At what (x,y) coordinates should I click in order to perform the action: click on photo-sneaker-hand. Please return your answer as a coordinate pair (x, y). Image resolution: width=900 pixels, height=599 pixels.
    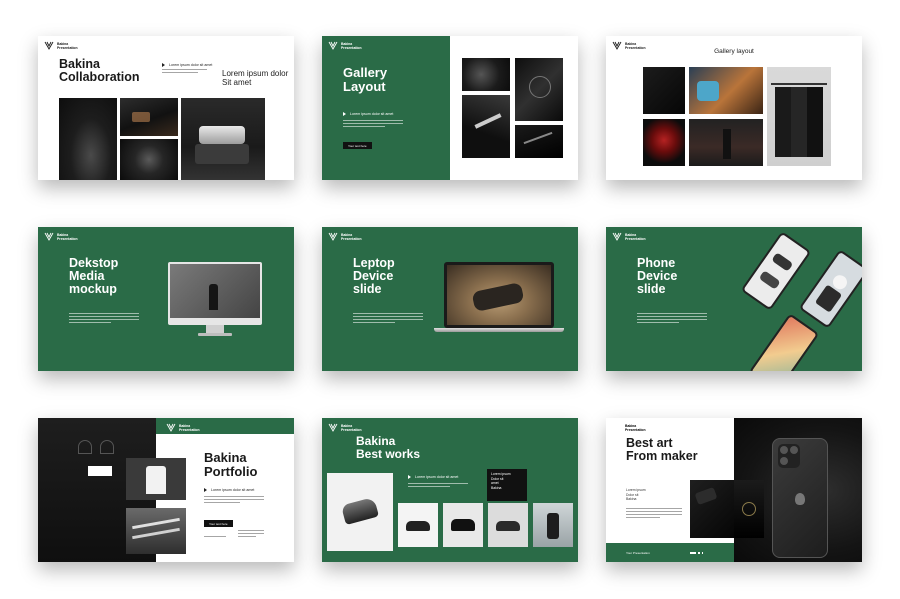
    Looking at the image, I should click on (360, 512).